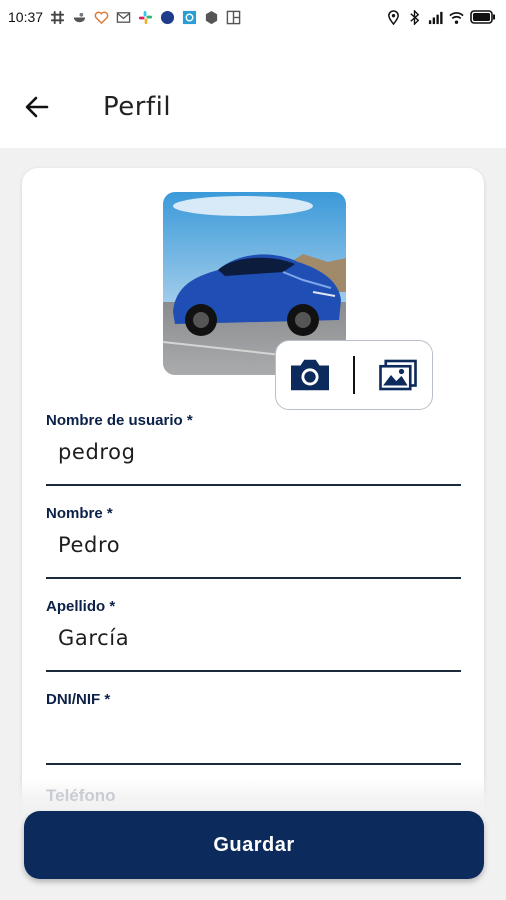  I want to click on bowl-icon, so click(79, 17).